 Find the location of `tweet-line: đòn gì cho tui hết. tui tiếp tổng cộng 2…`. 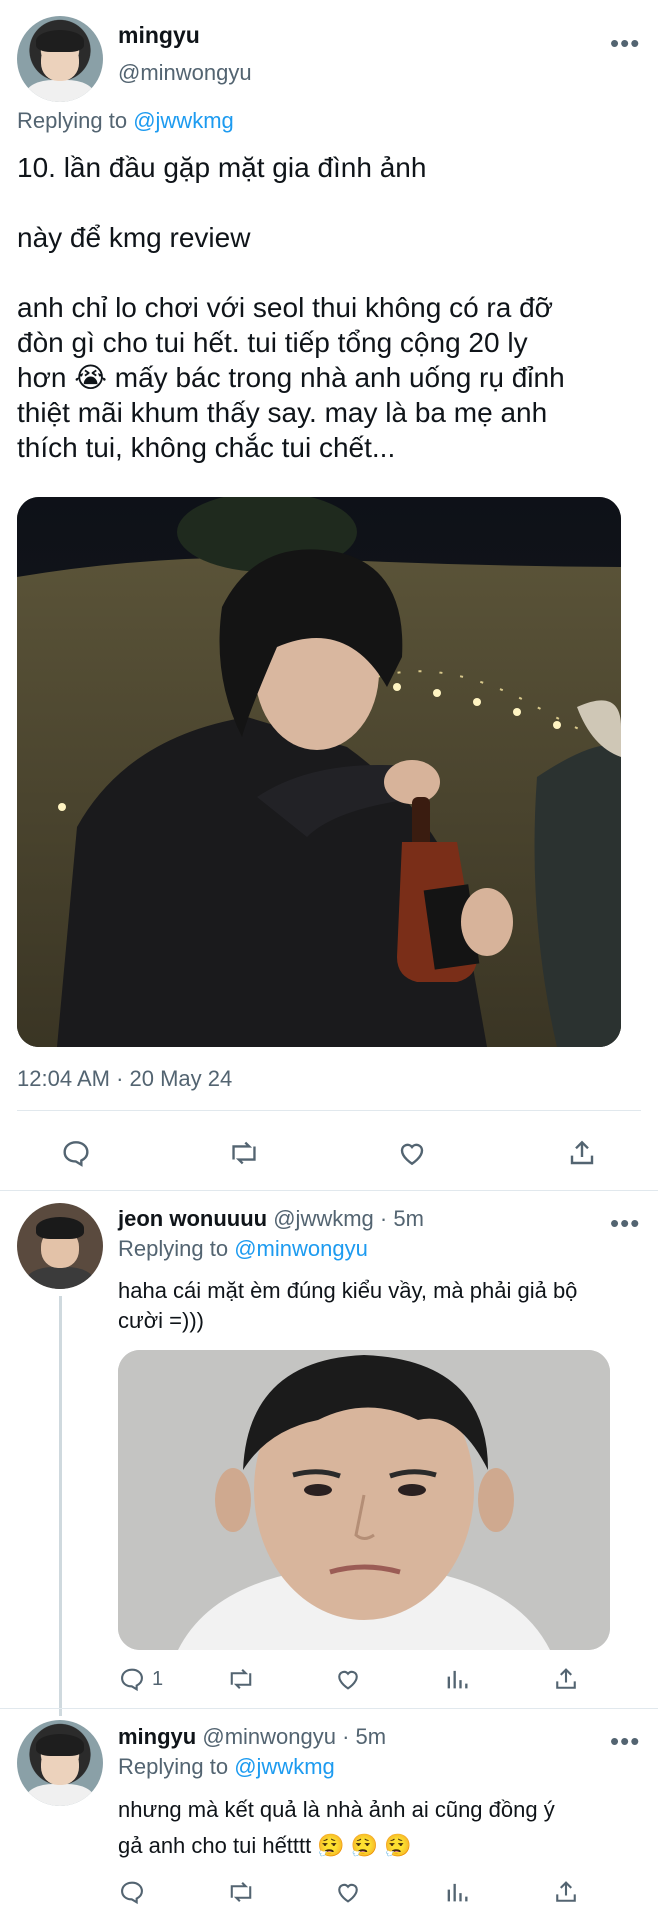

tweet-line: đòn gì cho tui hết. tui tiếp tổng cộng 2… is located at coordinates (272, 342).